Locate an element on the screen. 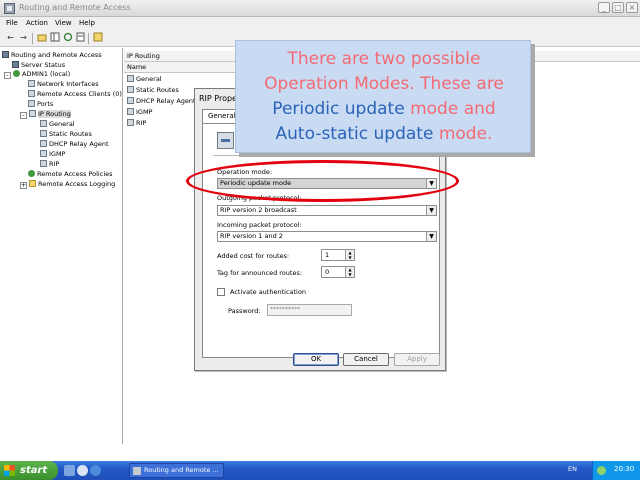 This screenshot has height=480, width=640. rip-icon is located at coordinates (43, 163).